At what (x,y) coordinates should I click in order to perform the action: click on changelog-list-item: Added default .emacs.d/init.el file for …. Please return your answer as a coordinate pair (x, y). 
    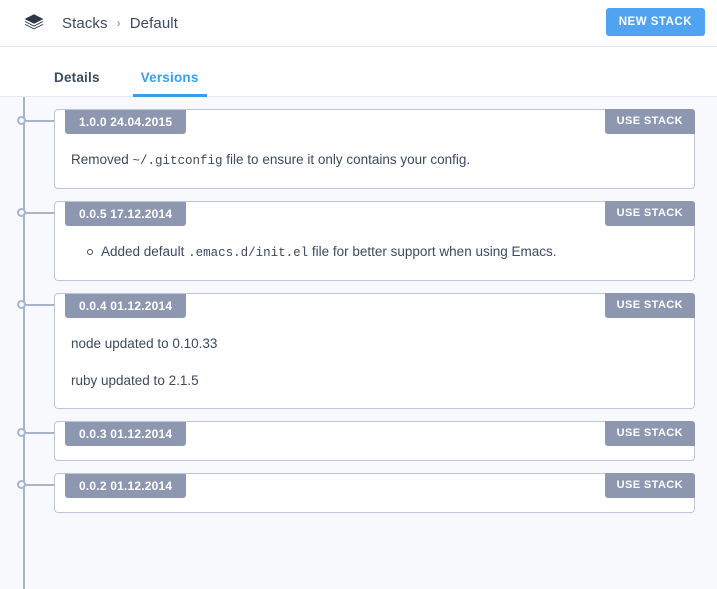
    Looking at the image, I should click on (382, 252).